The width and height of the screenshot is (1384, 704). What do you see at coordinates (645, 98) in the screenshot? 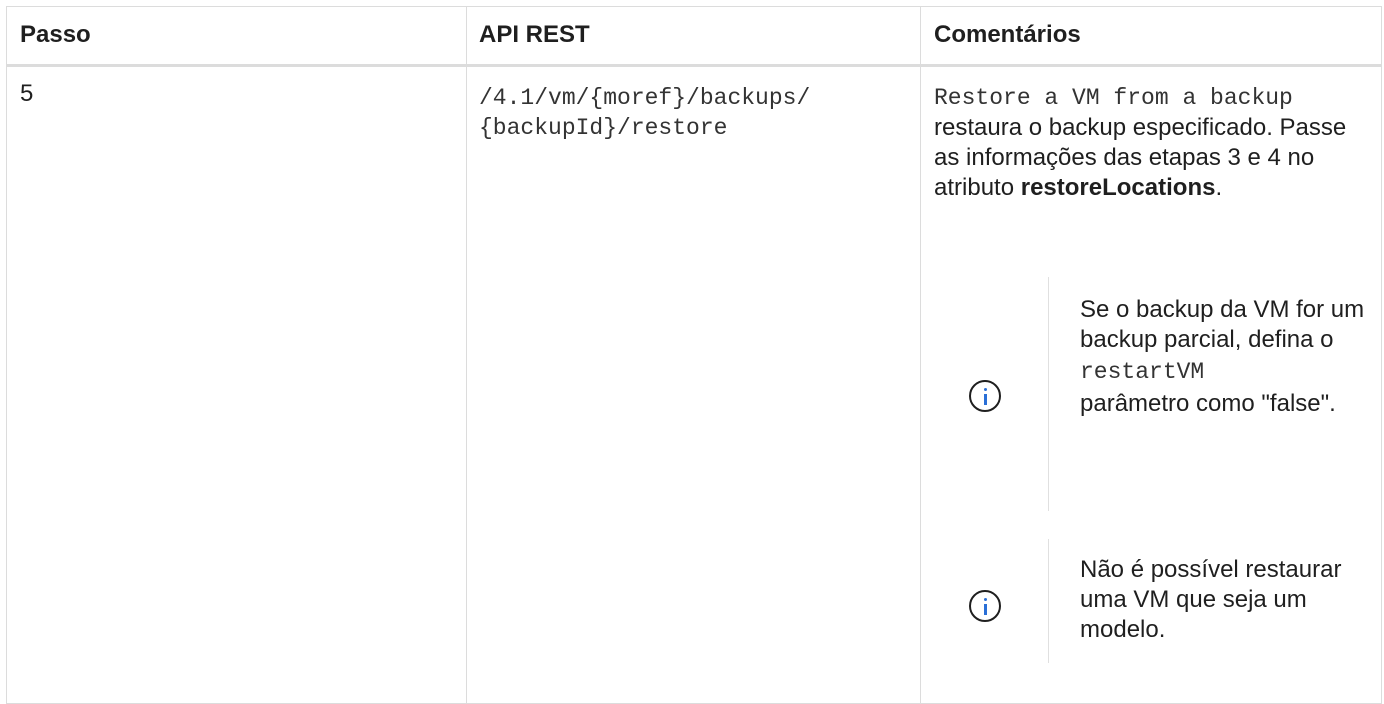
I see `api-endpoint-line: /4.1/vm/{moref}/backups/` at bounding box center [645, 98].